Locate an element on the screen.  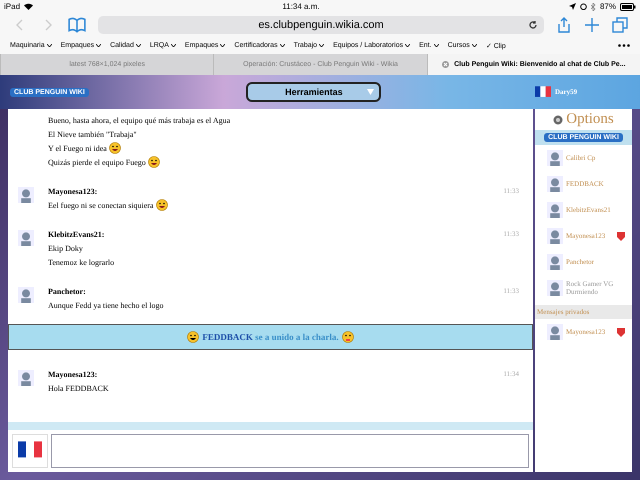
dropdown-triangle-icon is located at coordinates (370, 92).